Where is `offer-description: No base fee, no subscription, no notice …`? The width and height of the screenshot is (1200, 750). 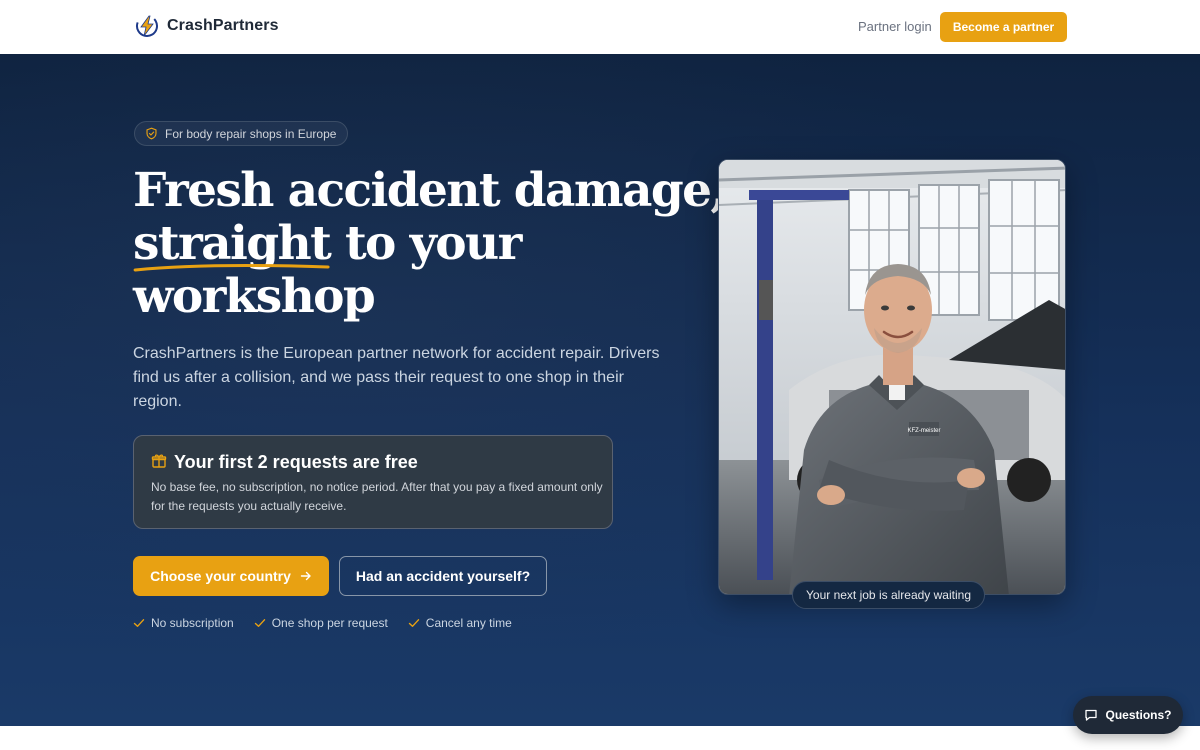 offer-description: No base fee, no subscription, no notice … is located at coordinates (377, 496).